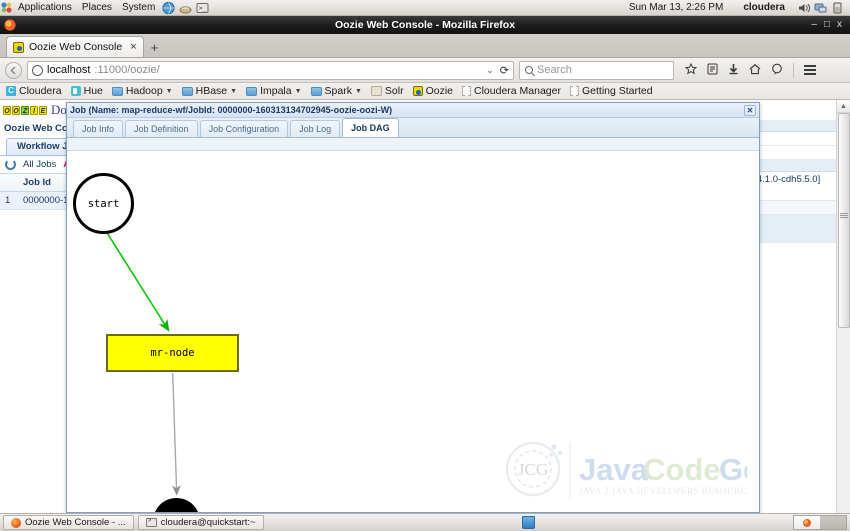 The width and height of the screenshot is (850, 531). What do you see at coordinates (844, 220) in the screenshot?
I see `scrollbar-thumb` at bounding box center [844, 220].